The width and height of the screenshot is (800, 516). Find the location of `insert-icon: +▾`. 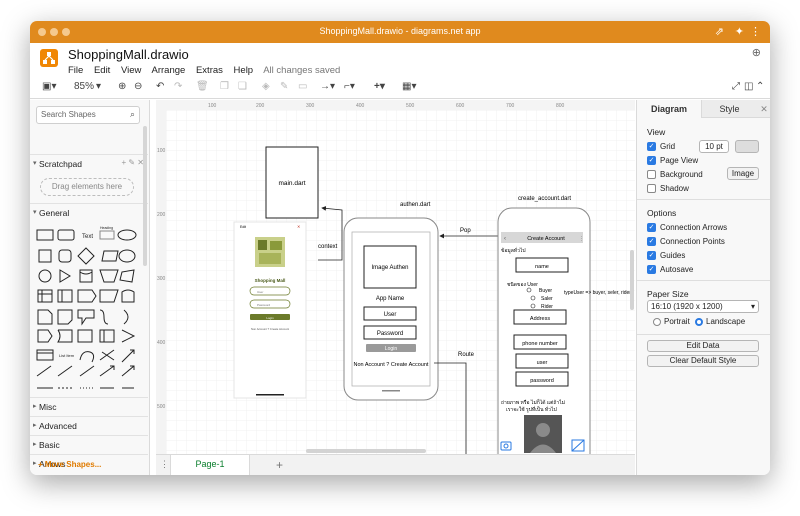

insert-icon: +▾ is located at coordinates (379, 86).